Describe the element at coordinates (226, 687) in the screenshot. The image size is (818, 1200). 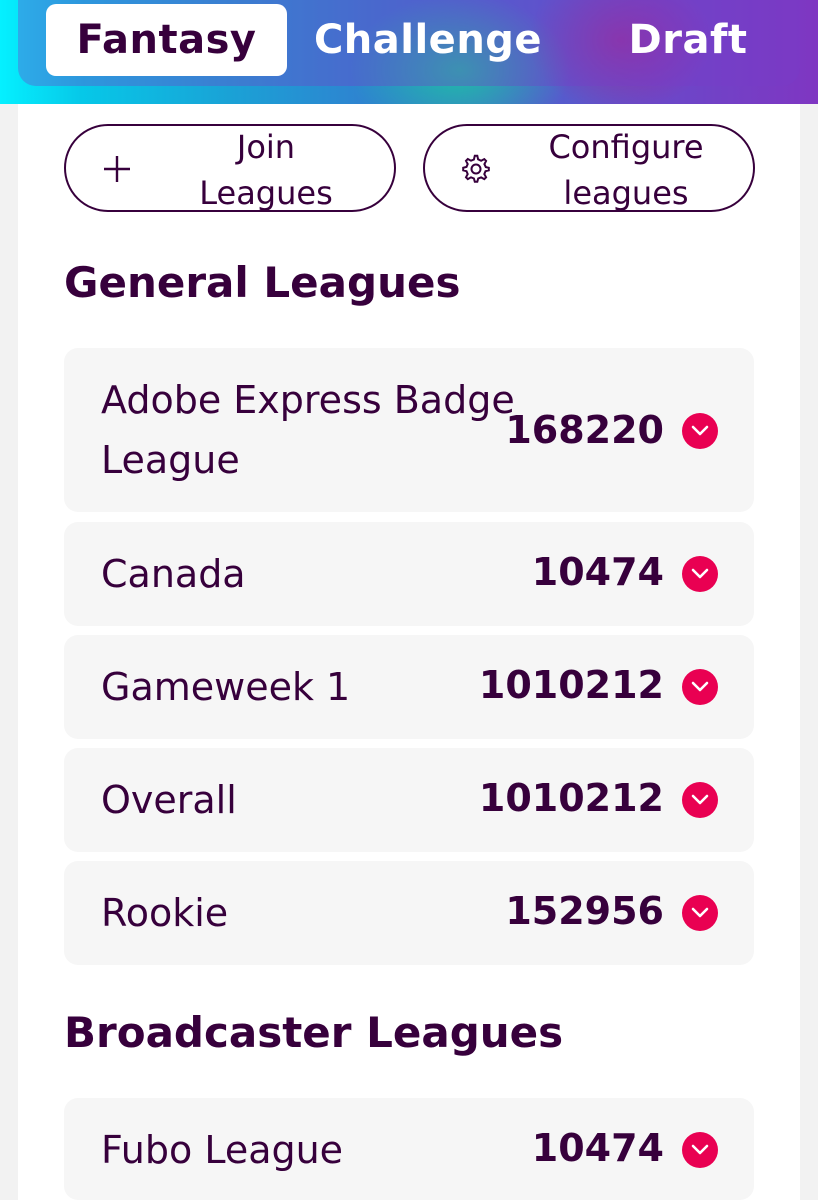
I see `league-name: Gameweek 1` at that location.